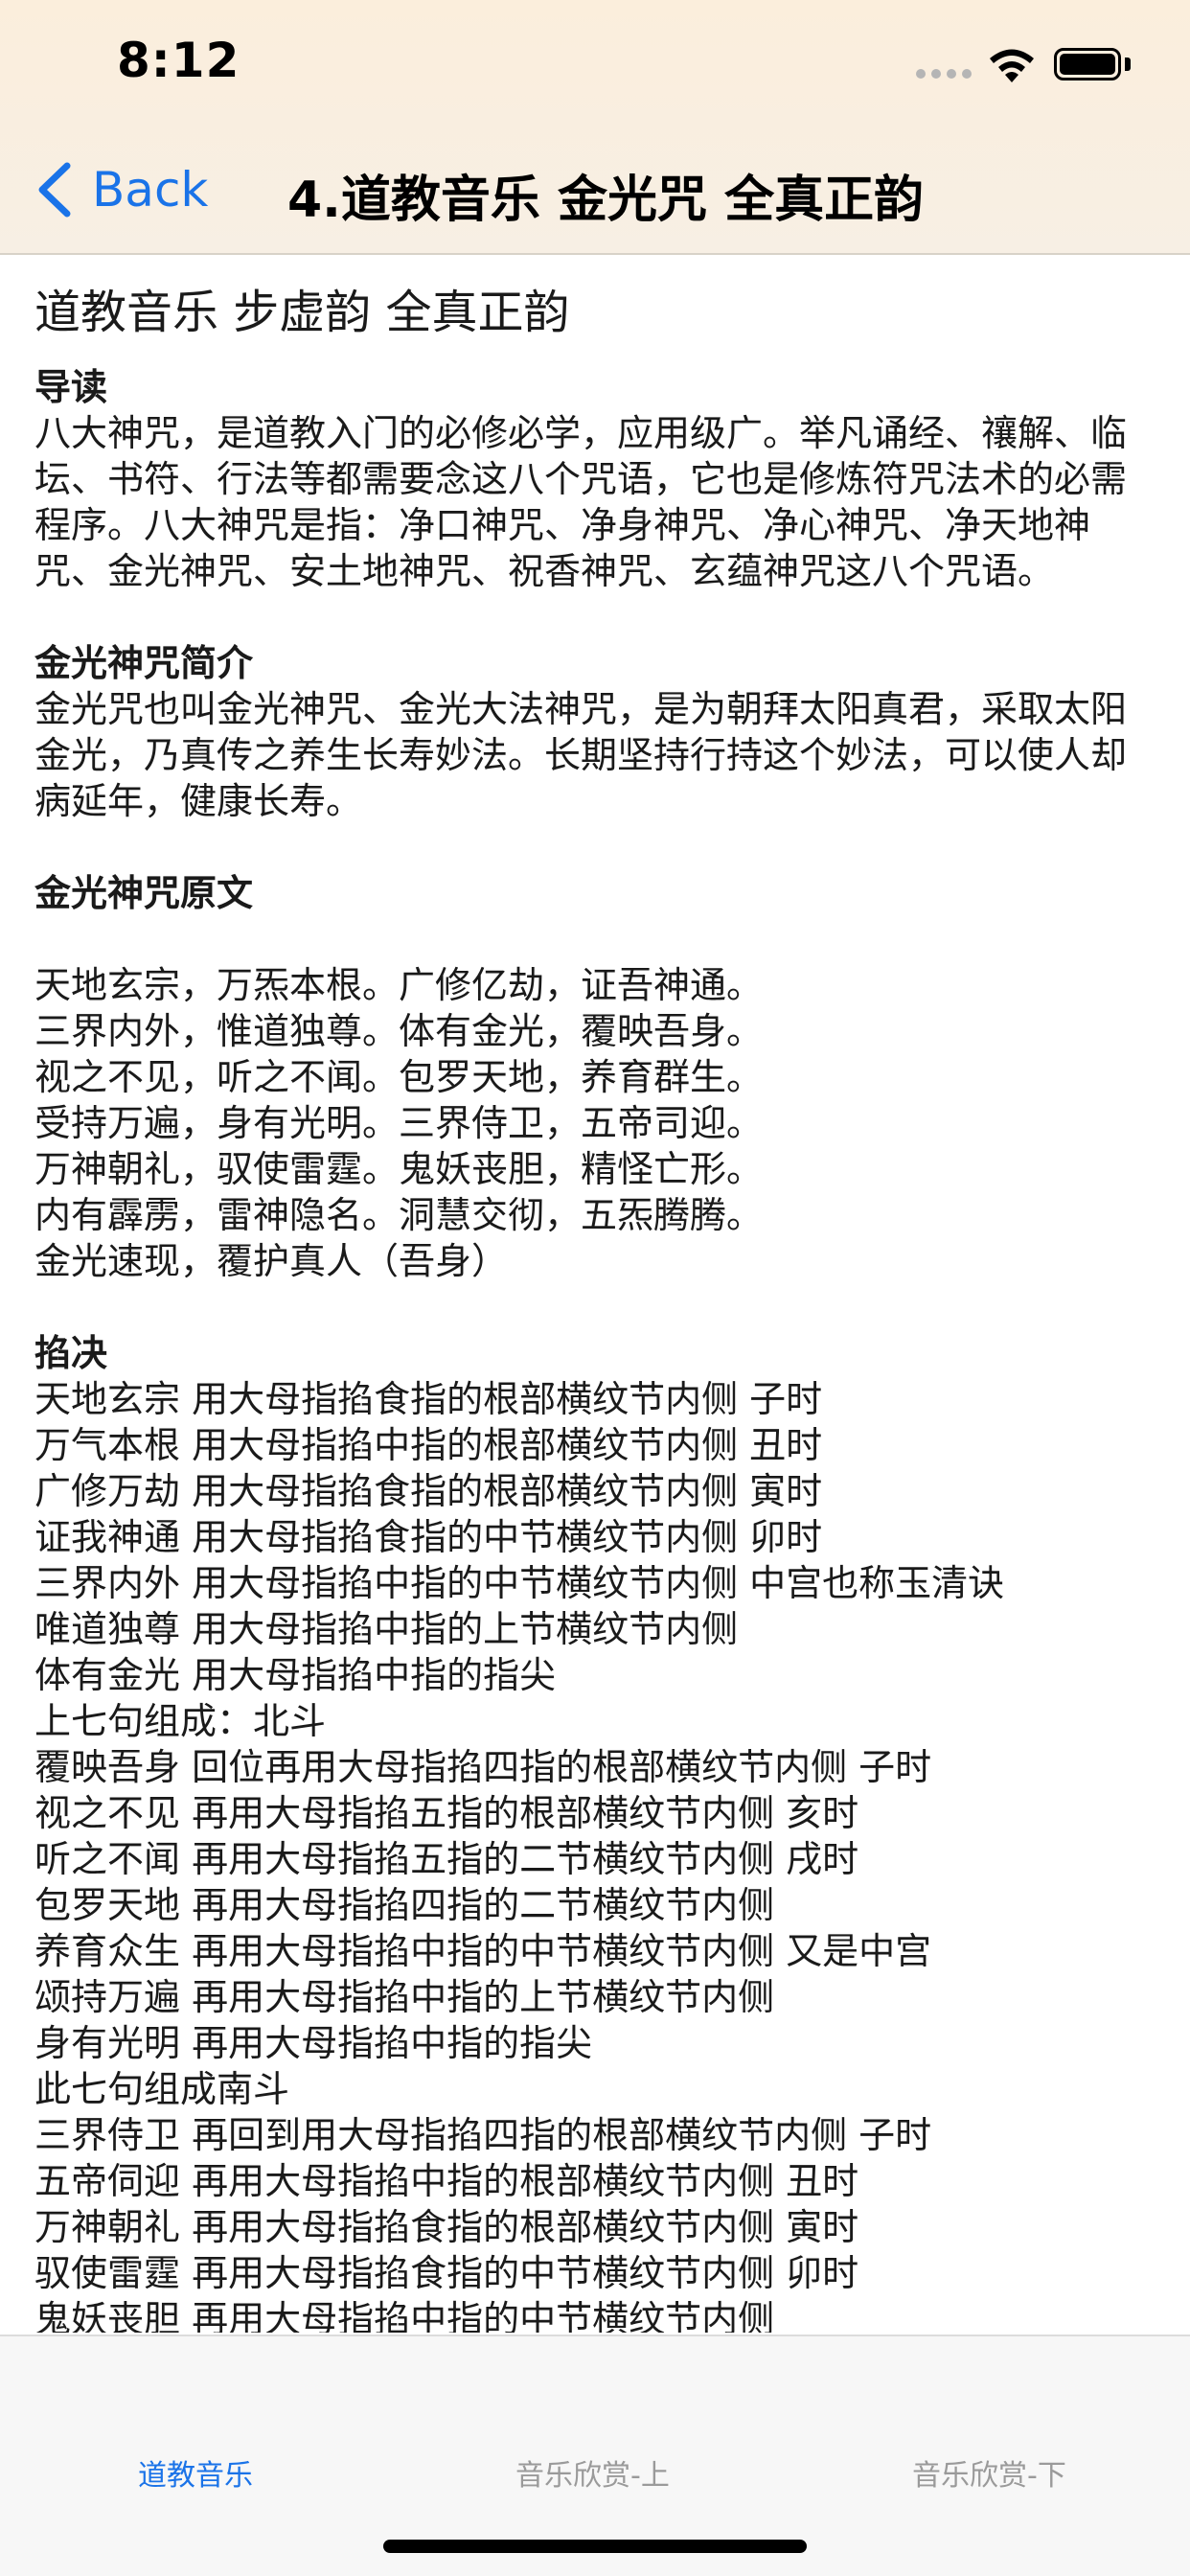  Describe the element at coordinates (71, 387) in the screenshot. I see `intro-title: 导读` at that location.